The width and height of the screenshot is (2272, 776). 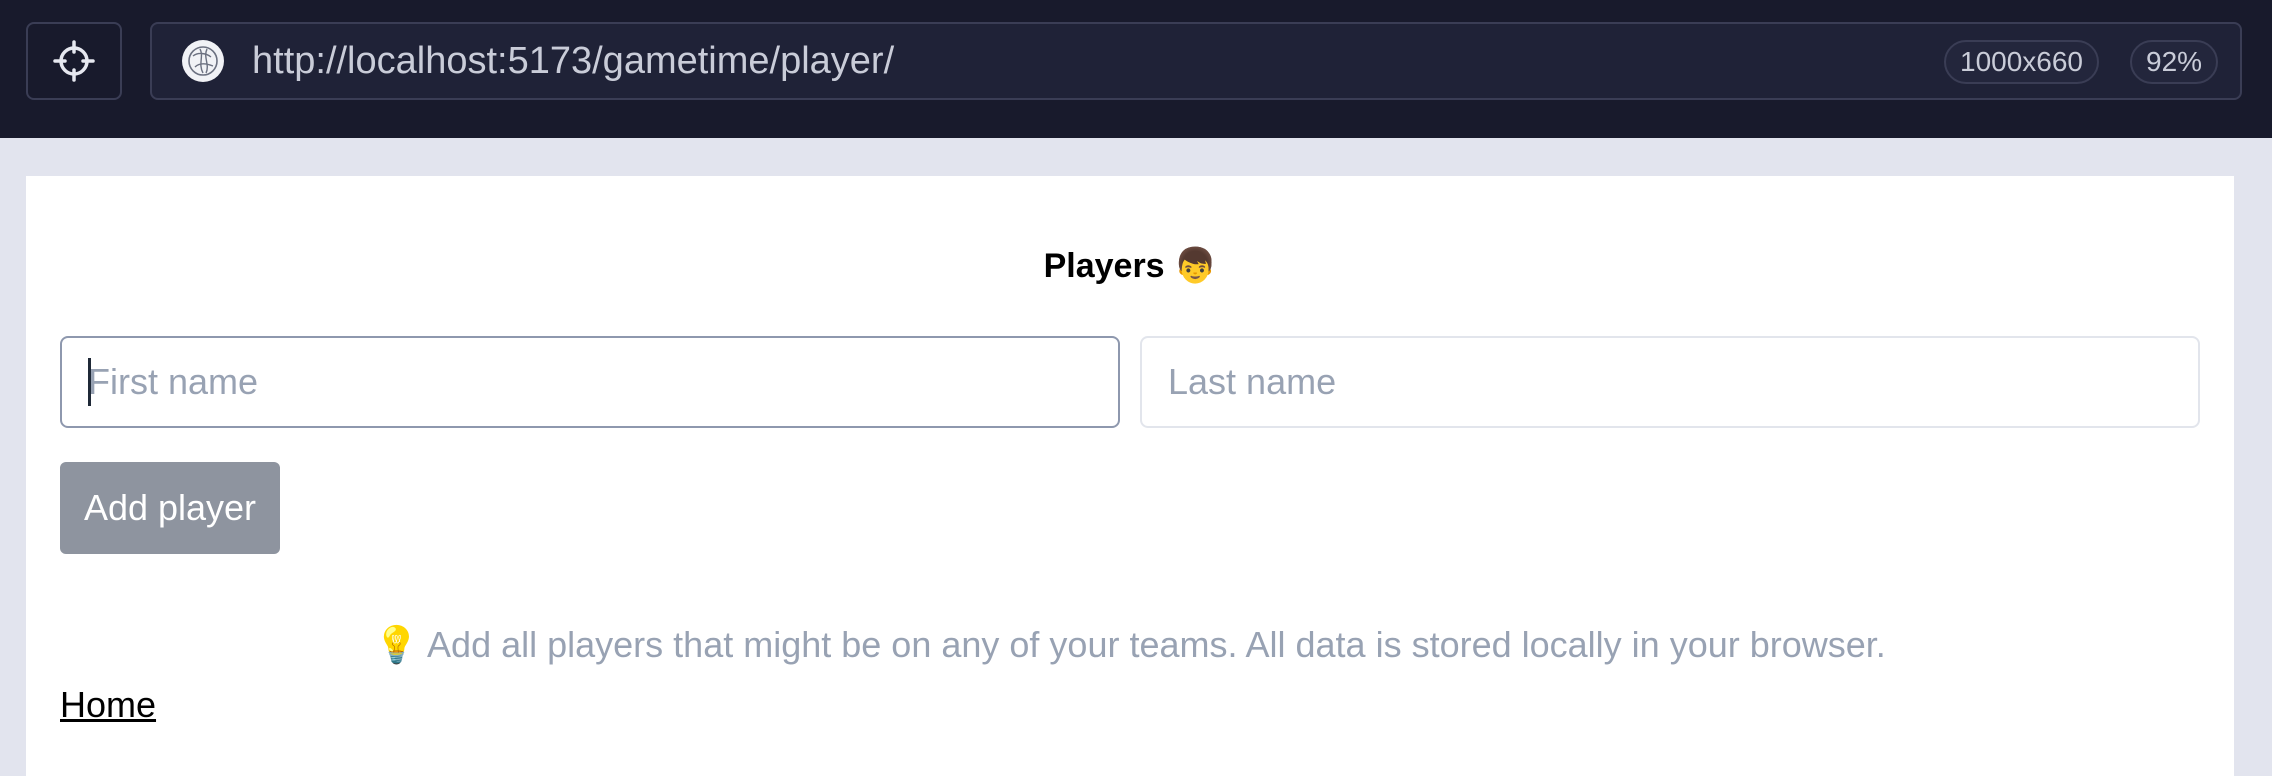 What do you see at coordinates (2022, 62) in the screenshot?
I see `viewport-size-badge: 1000x660` at bounding box center [2022, 62].